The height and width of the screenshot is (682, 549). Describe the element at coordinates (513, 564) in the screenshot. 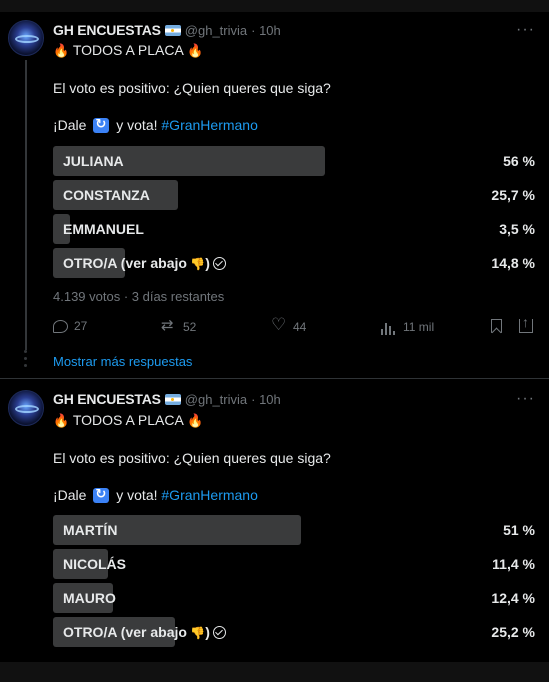

I see `poll-option-percent: 11,4 %` at that location.